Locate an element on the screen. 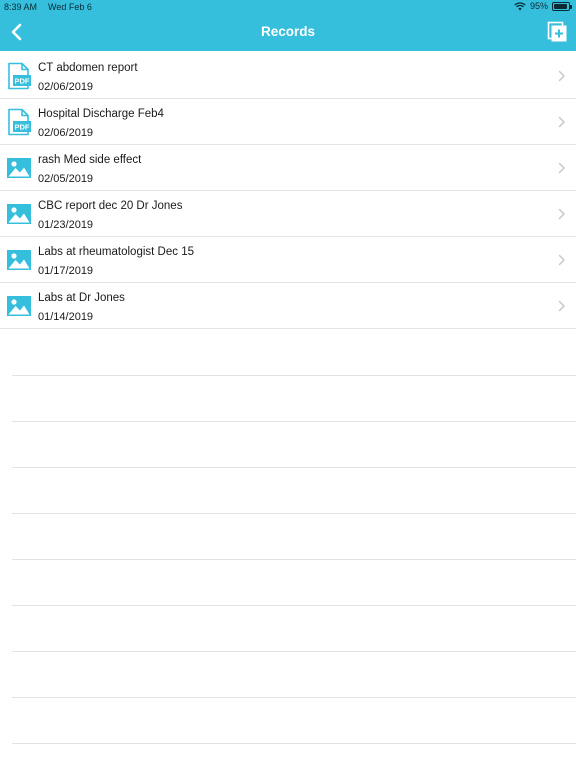  record-name: Labs at Dr Jones is located at coordinates (81, 298).